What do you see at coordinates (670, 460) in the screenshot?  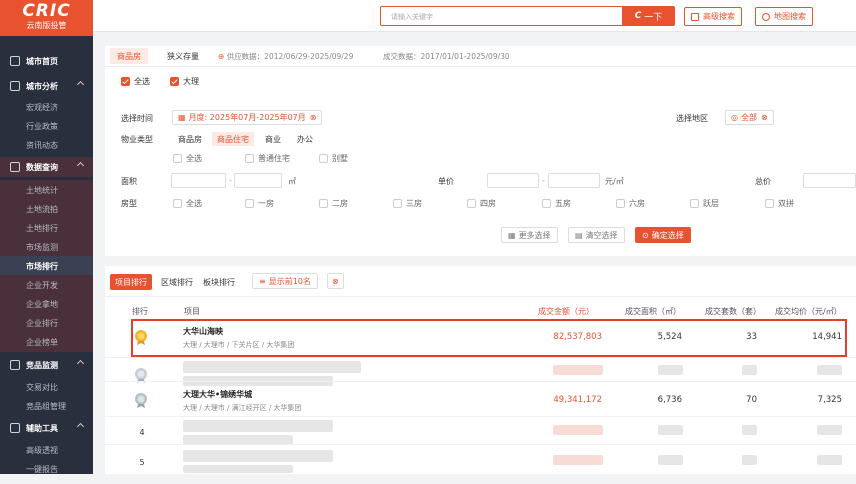 I see `masked-area` at bounding box center [670, 460].